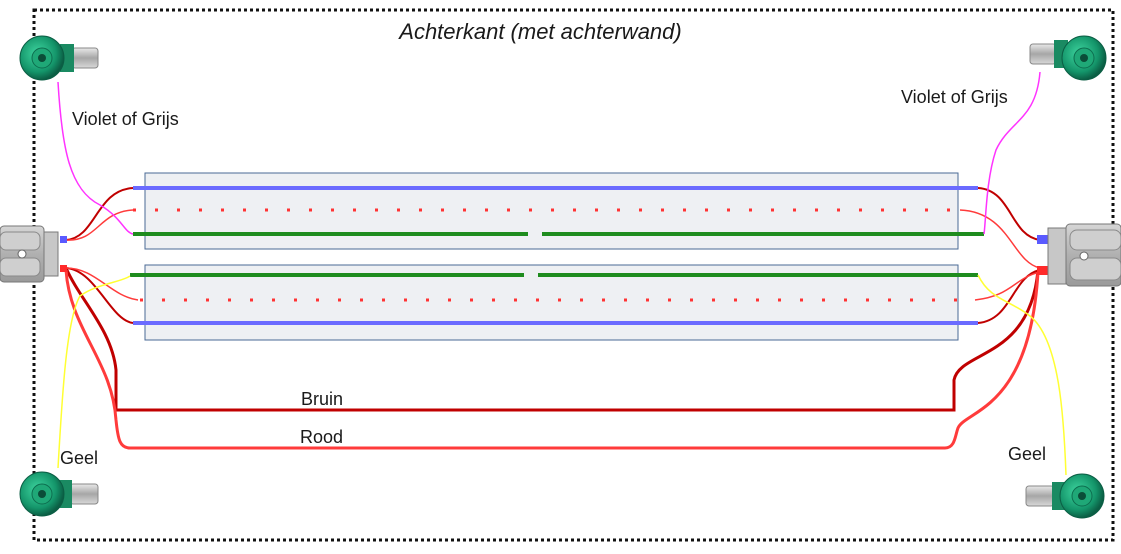  Describe the element at coordinates (59, 494) in the screenshot. I see `terminal-post-icon-bottom-left` at that location.